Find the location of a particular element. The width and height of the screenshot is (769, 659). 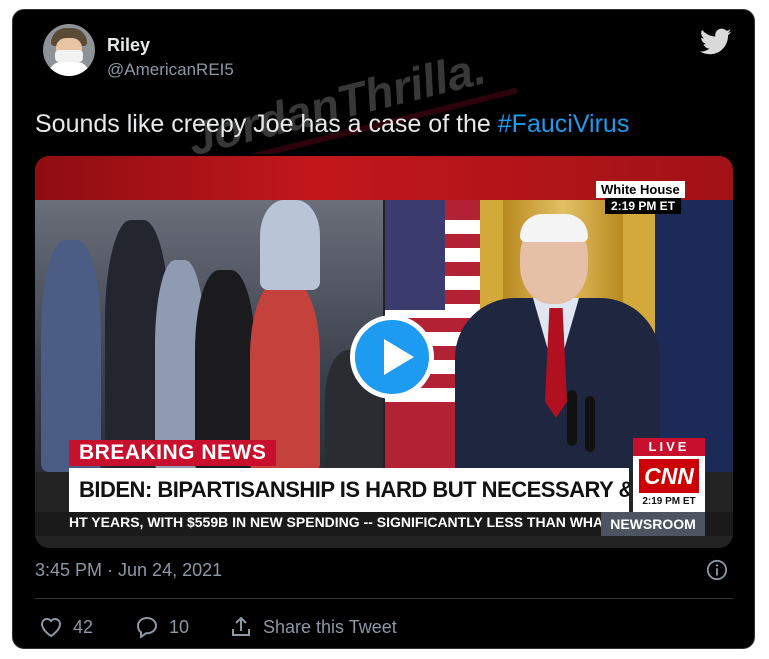

tweet-timestamp: 3:45 PM · Jun 24, 2021 is located at coordinates (128, 570).